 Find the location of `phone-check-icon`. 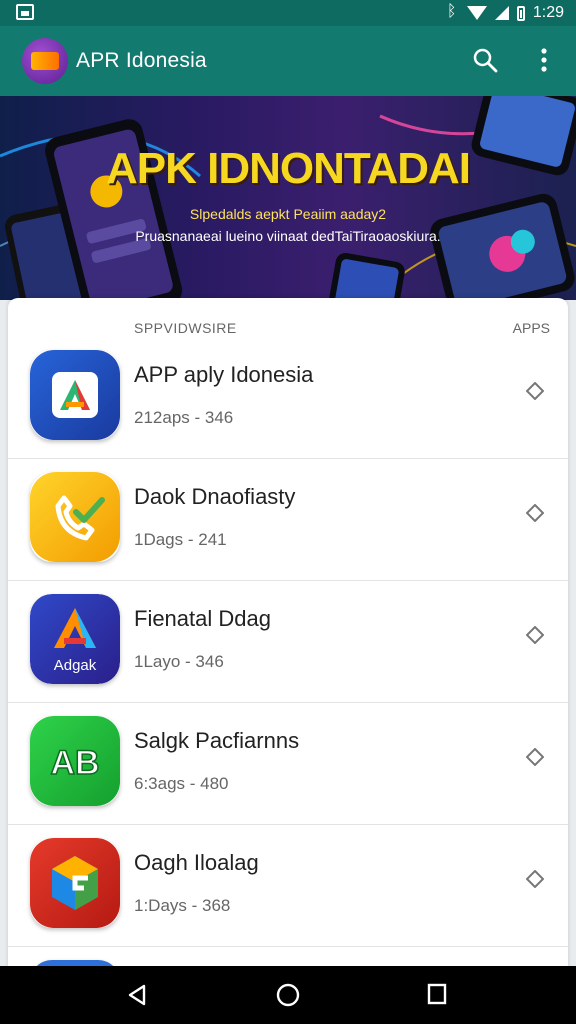

phone-check-icon is located at coordinates (75, 517).